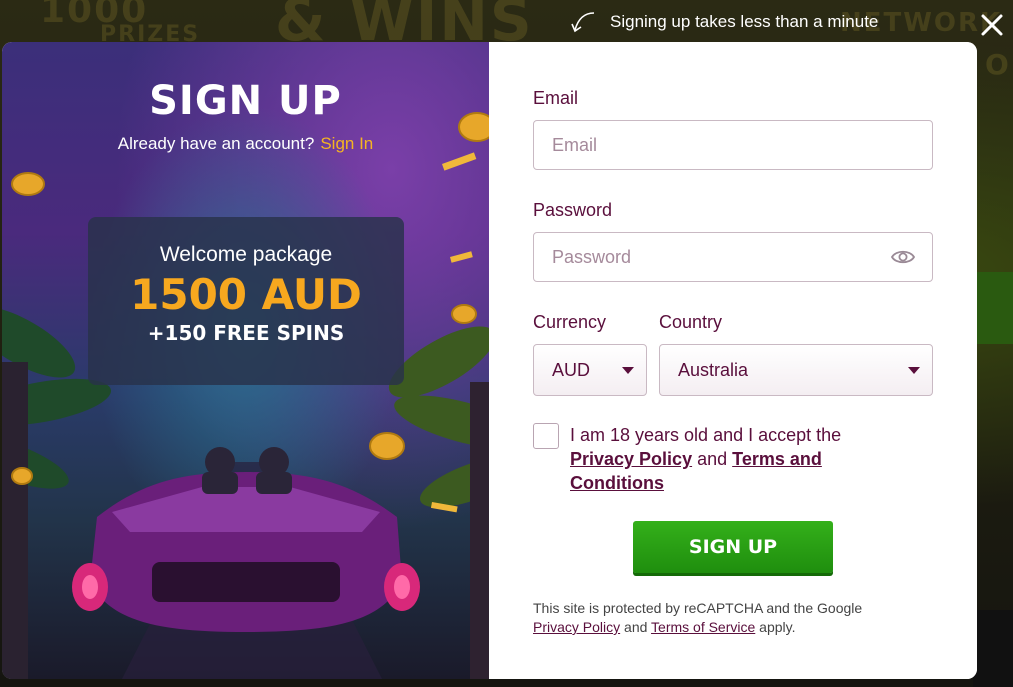 The height and width of the screenshot is (687, 1013). I want to click on password-label: Password, so click(573, 210).